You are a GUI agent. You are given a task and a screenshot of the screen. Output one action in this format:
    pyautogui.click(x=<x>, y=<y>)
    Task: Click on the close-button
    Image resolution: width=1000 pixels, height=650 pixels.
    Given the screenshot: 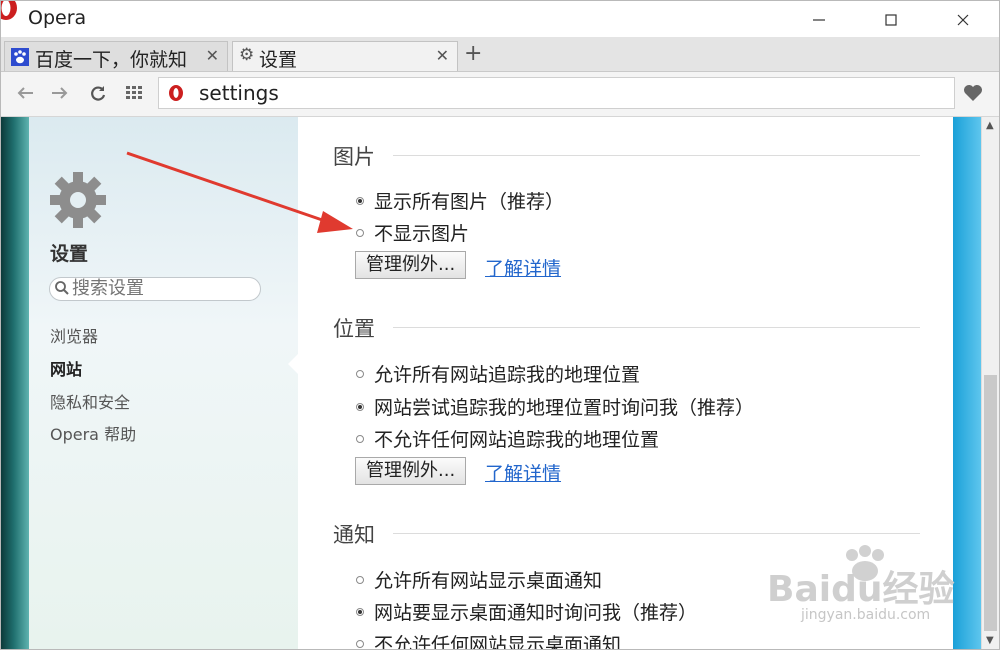 What is the action you would take?
    pyautogui.click(x=963, y=20)
    